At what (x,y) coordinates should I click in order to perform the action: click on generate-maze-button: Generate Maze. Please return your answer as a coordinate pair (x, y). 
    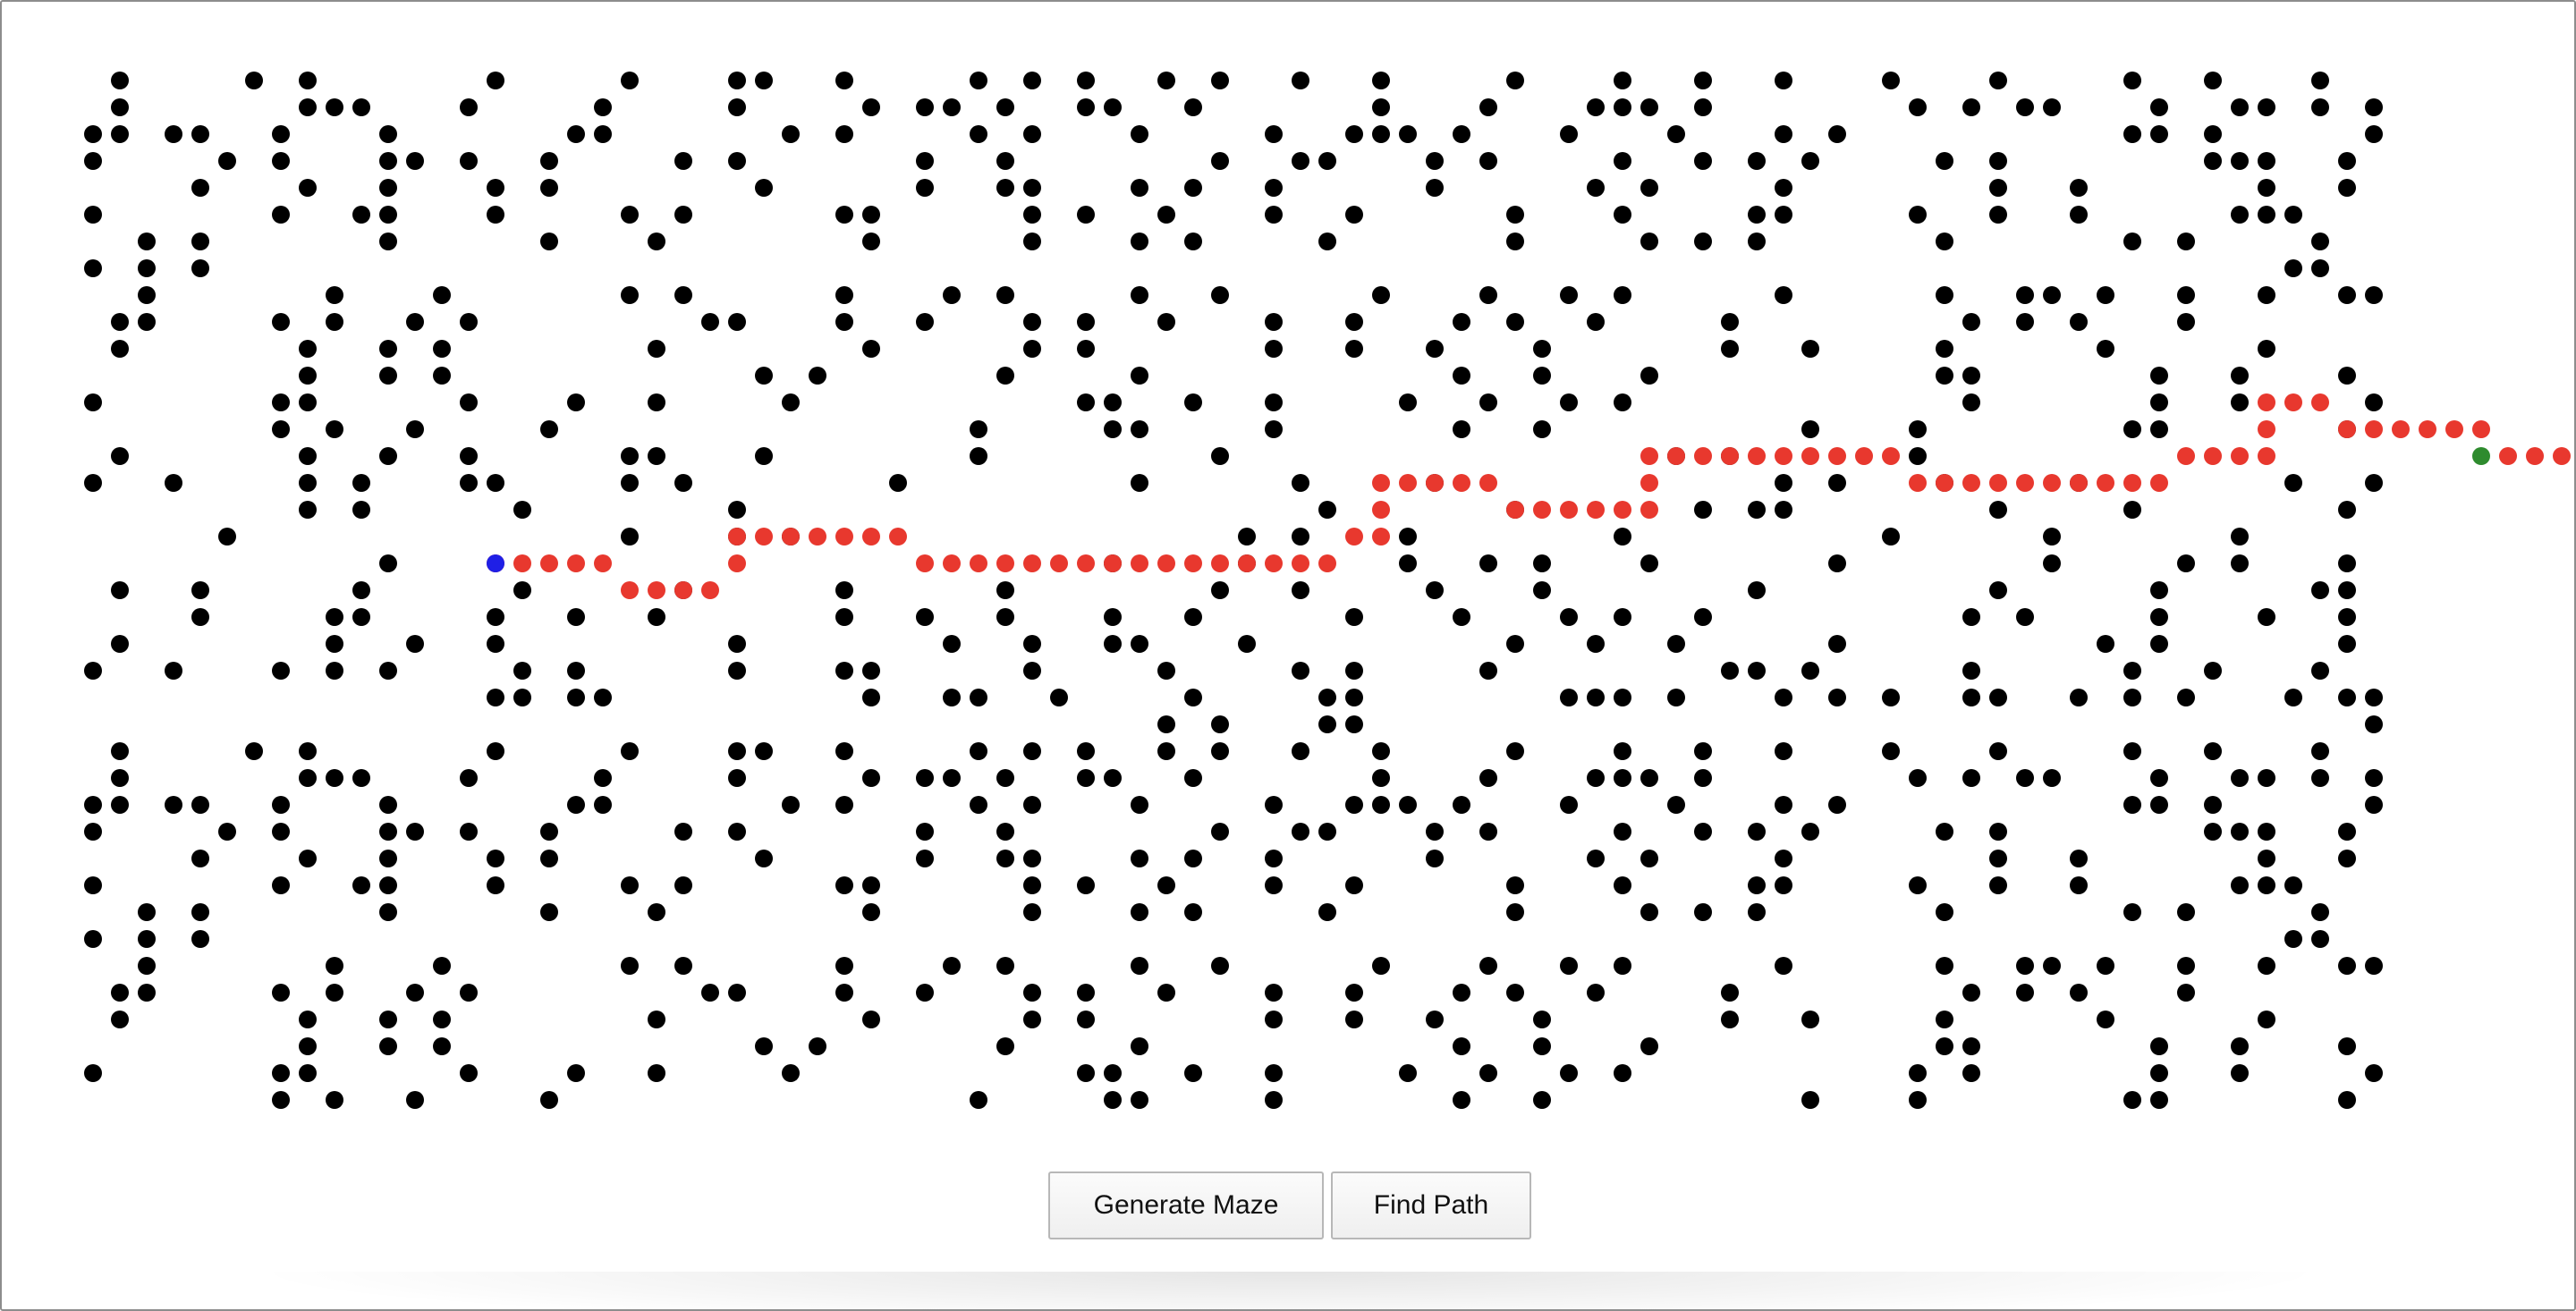
    Looking at the image, I should click on (1186, 1205).